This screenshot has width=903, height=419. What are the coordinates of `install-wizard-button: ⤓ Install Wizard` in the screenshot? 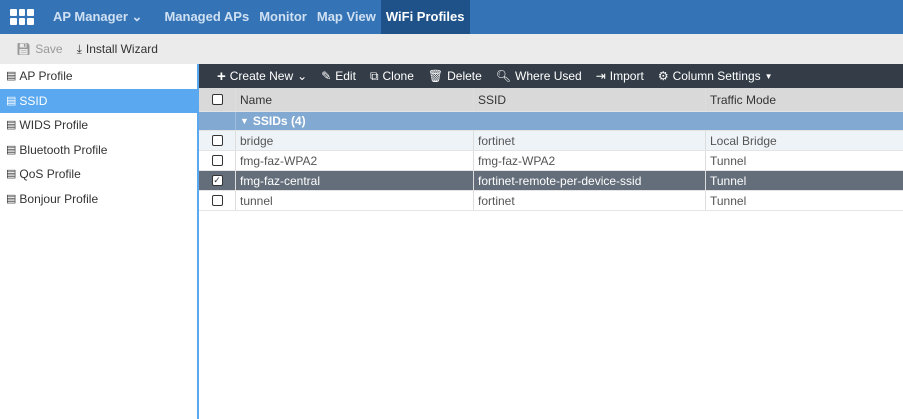 It's located at (117, 49).